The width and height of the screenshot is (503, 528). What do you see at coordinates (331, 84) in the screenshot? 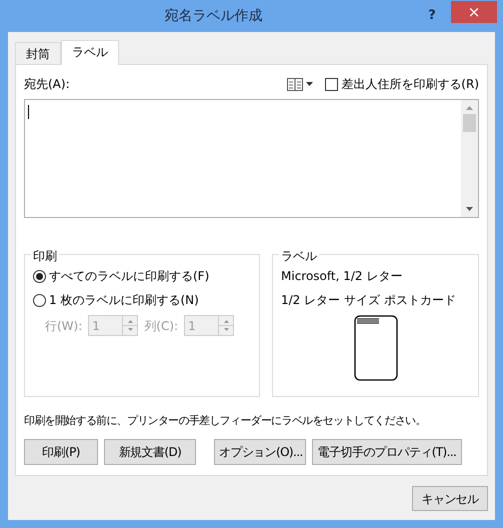
I see `checkbox` at bounding box center [331, 84].